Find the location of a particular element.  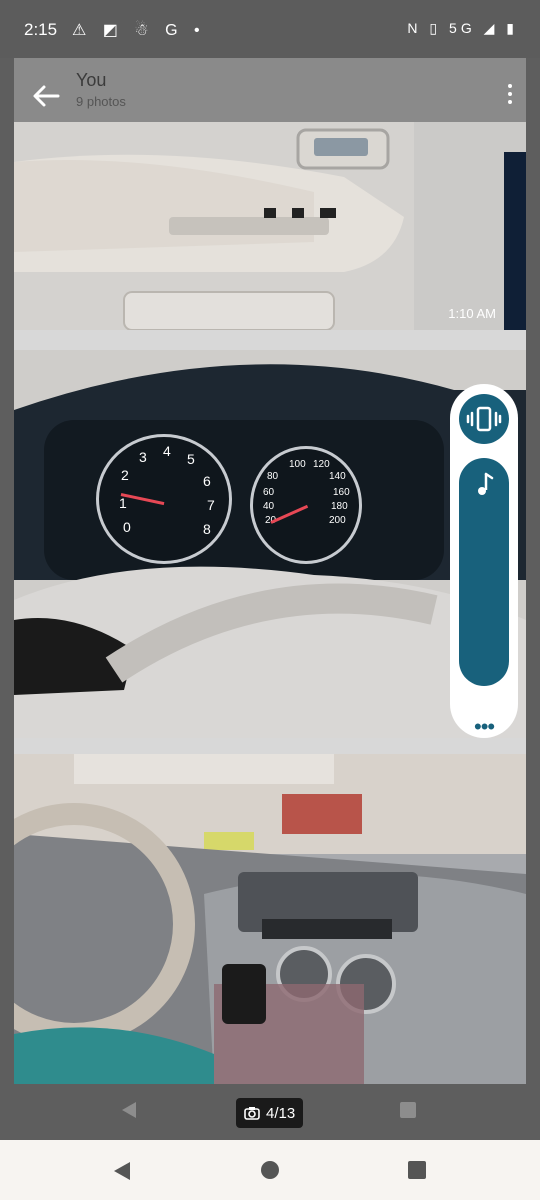

speedometer: 100 120 140 160 180 200 80 60 40 20 is located at coordinates (306, 505).